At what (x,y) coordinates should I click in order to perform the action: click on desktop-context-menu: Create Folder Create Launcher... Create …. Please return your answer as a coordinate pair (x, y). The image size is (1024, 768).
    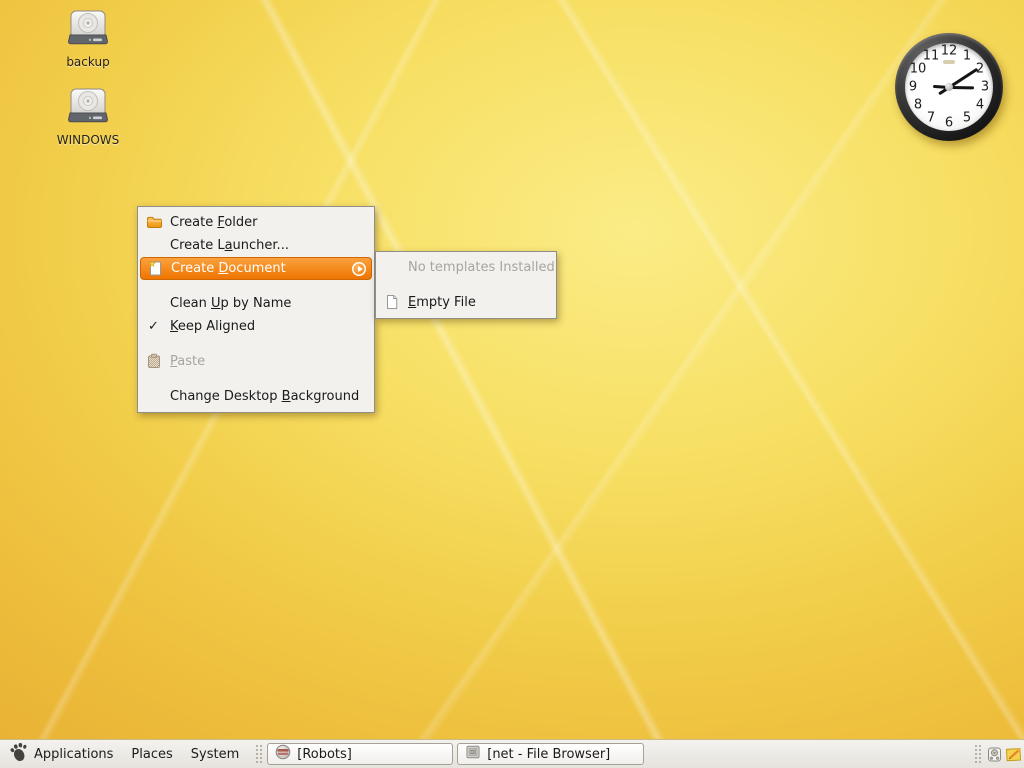
    Looking at the image, I should click on (256, 309).